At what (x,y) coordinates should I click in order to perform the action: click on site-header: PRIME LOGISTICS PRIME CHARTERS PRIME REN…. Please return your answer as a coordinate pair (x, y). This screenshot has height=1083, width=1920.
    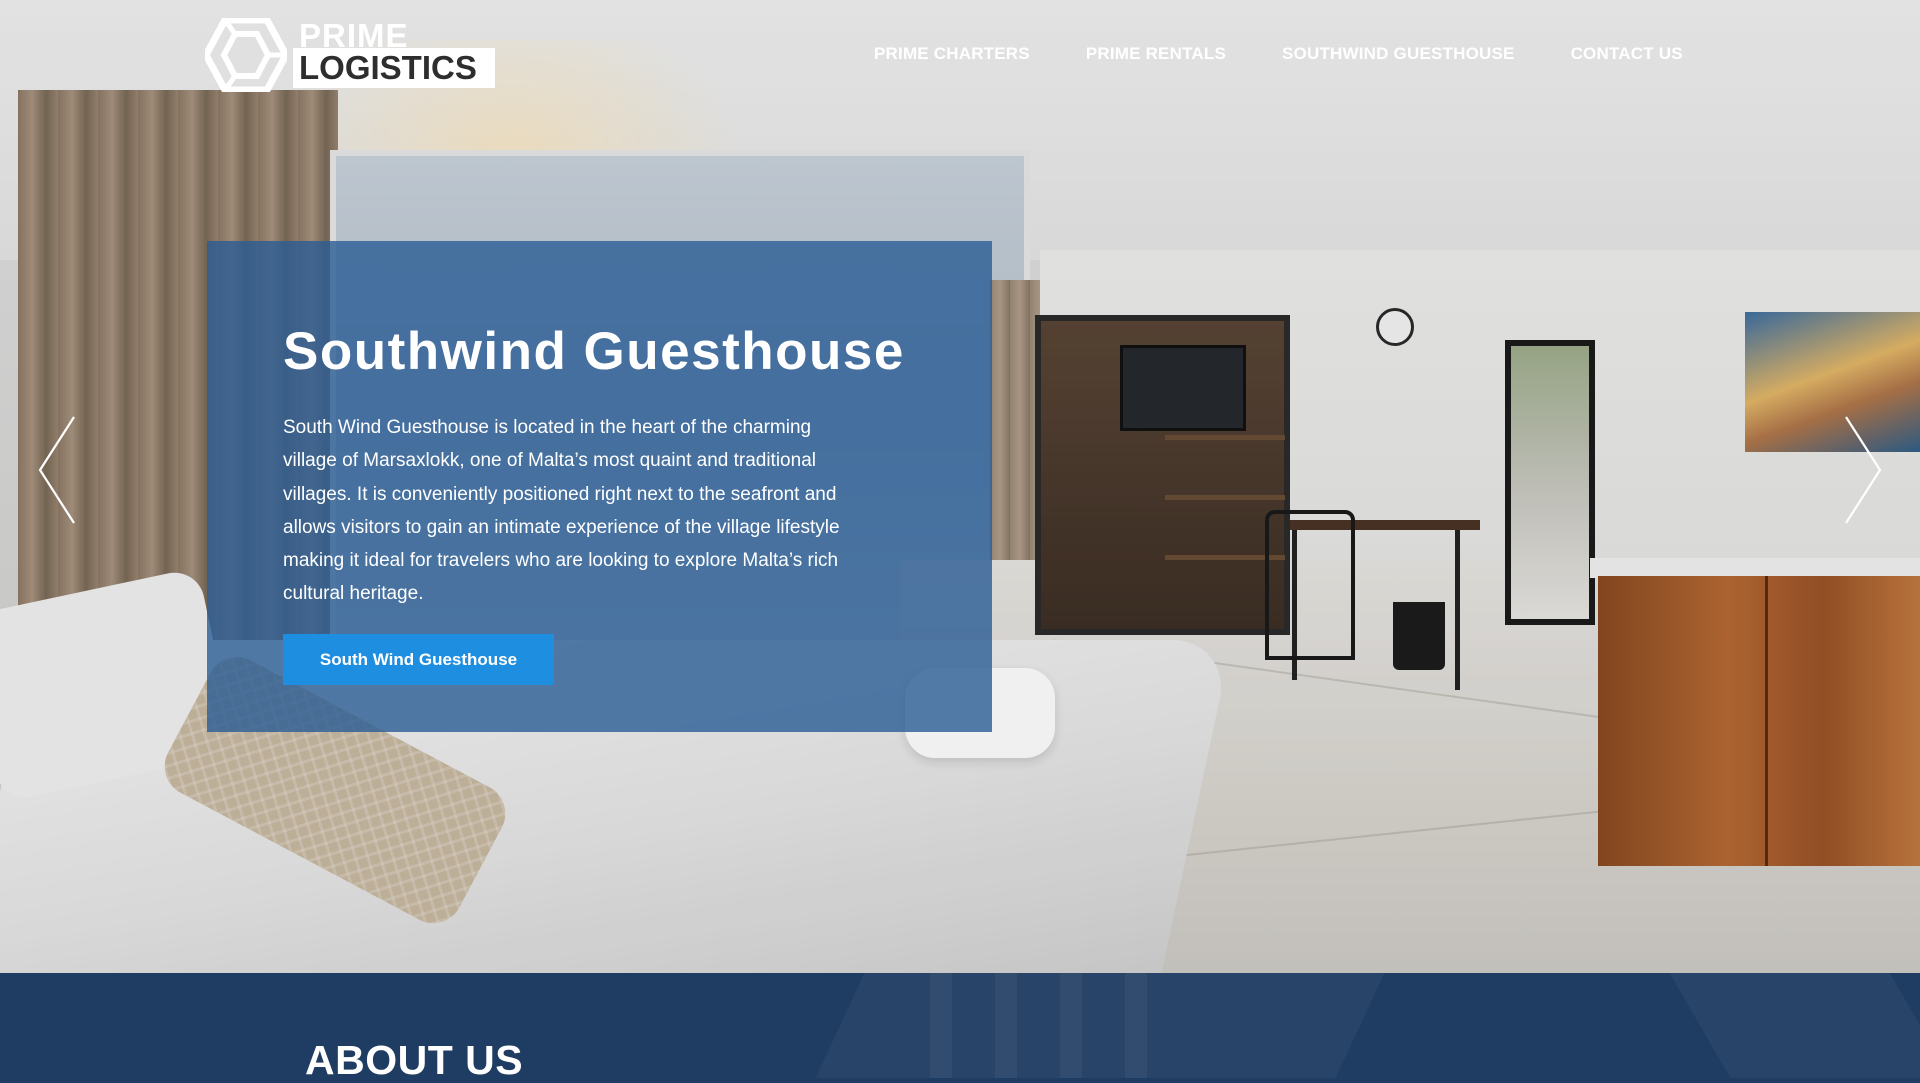
    Looking at the image, I should click on (960, 55).